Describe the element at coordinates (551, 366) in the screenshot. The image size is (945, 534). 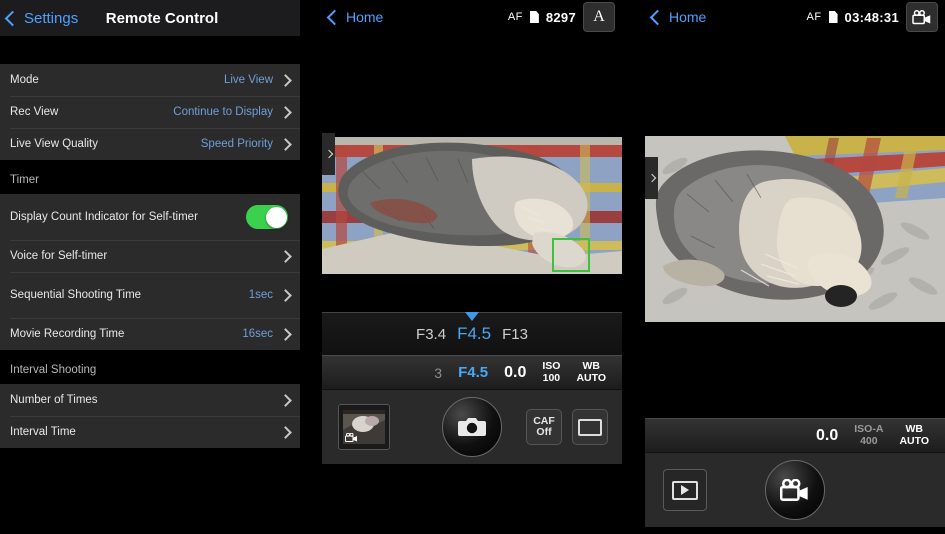
I see `iso-label: ISO` at that location.